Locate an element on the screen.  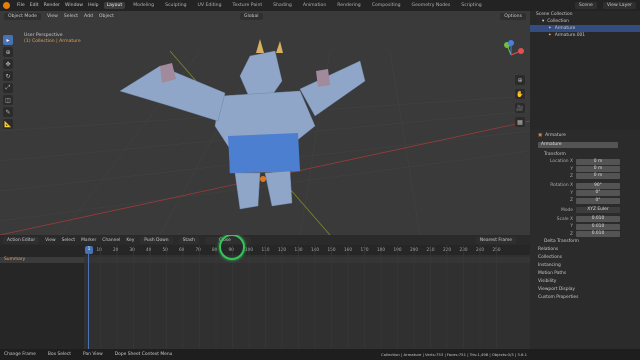
menu-edit: Edit is located at coordinates (34, 5).